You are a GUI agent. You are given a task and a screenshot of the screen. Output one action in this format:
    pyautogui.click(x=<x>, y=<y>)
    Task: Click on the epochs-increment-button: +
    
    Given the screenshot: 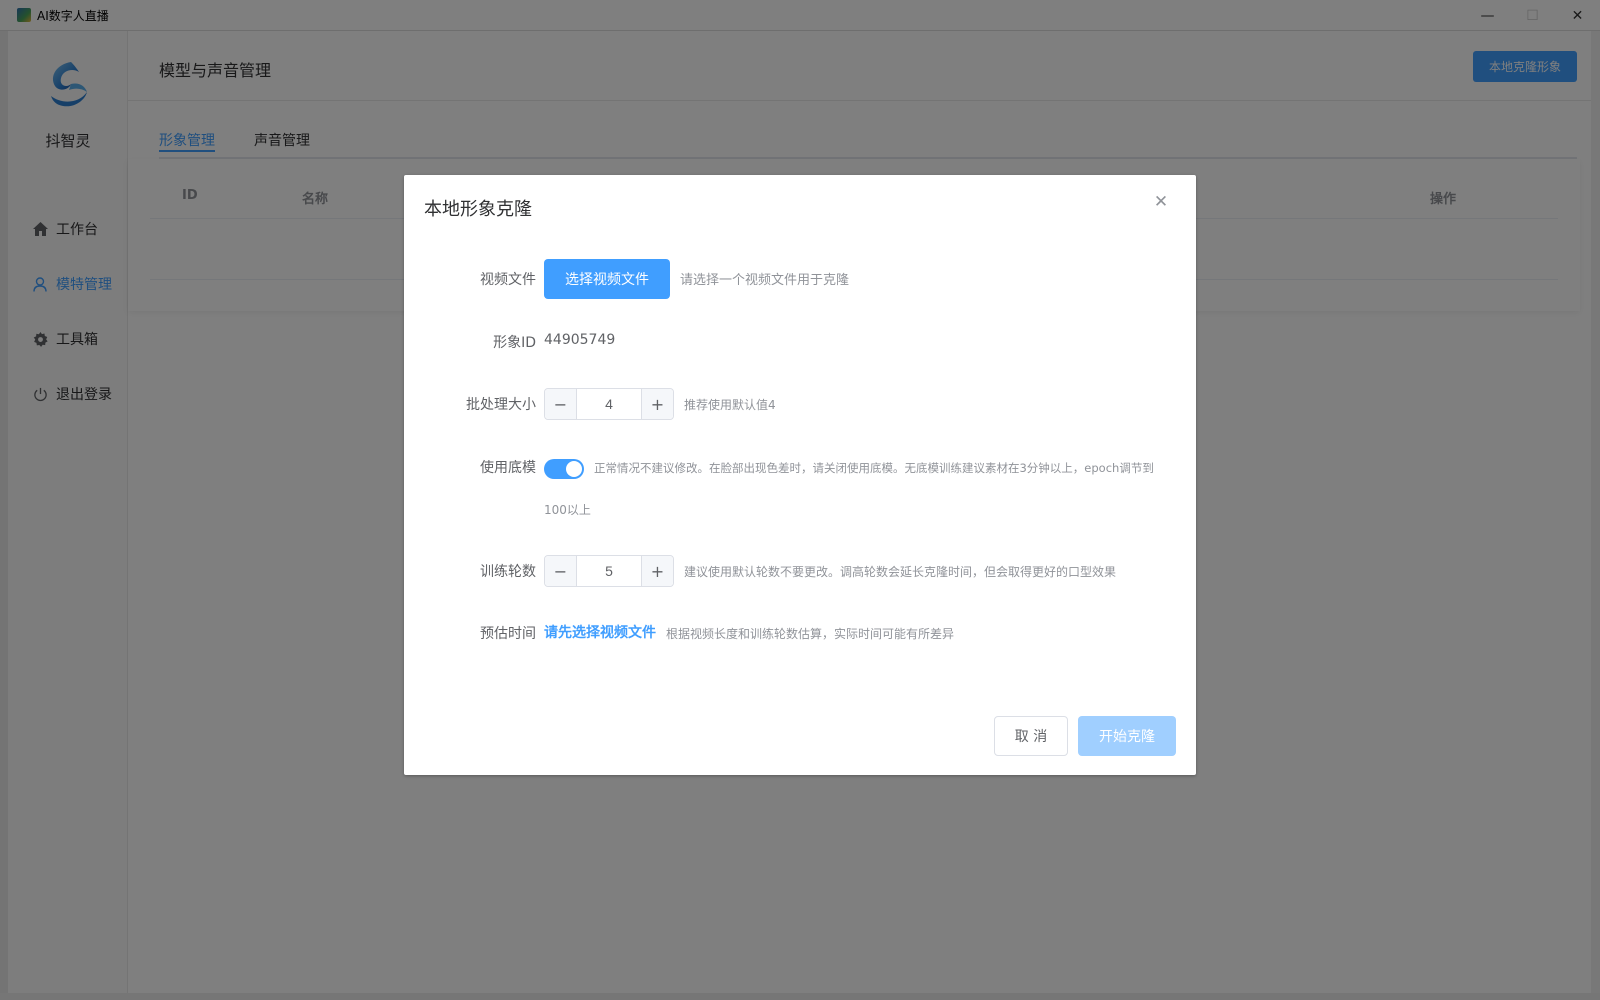 What is the action you would take?
    pyautogui.click(x=657, y=571)
    